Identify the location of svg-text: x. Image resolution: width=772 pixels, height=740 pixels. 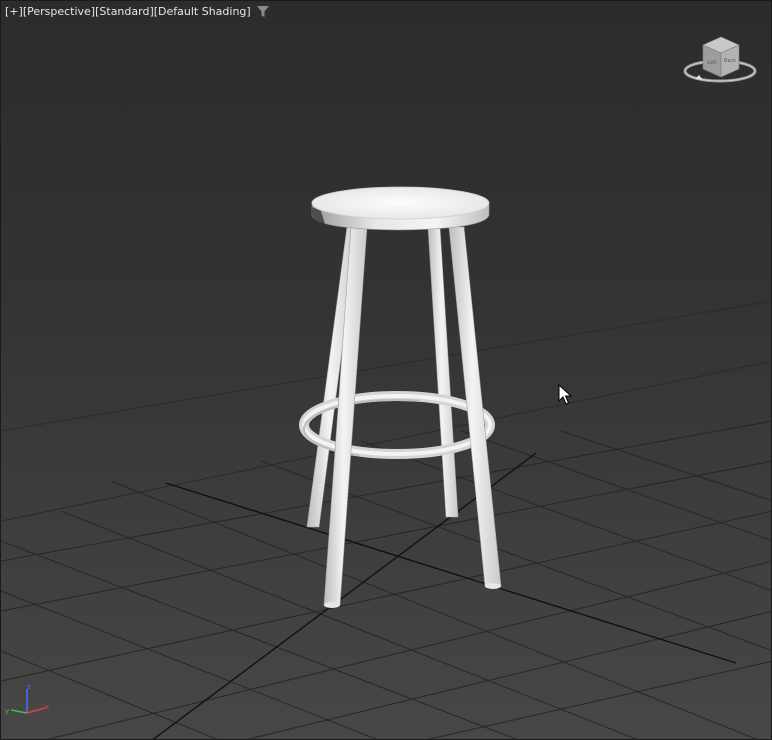
(47, 707).